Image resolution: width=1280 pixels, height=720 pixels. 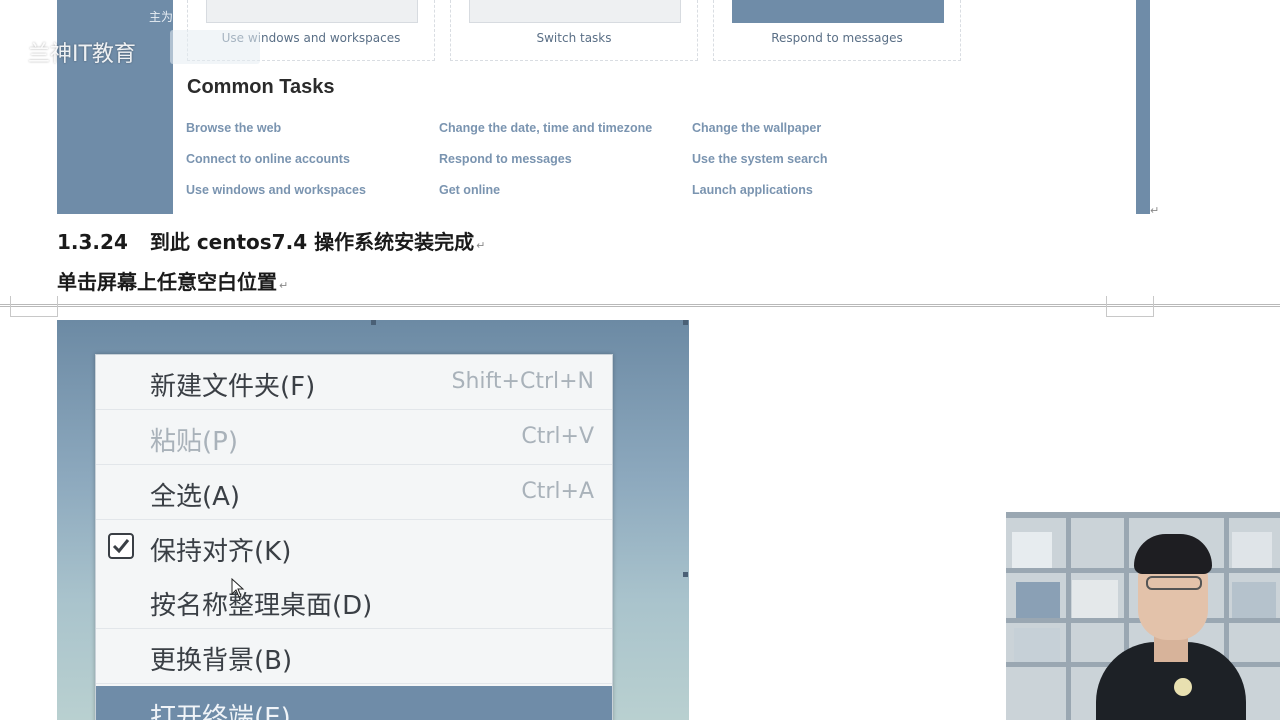 What do you see at coordinates (34, 306) in the screenshot?
I see `page-corner-left` at bounding box center [34, 306].